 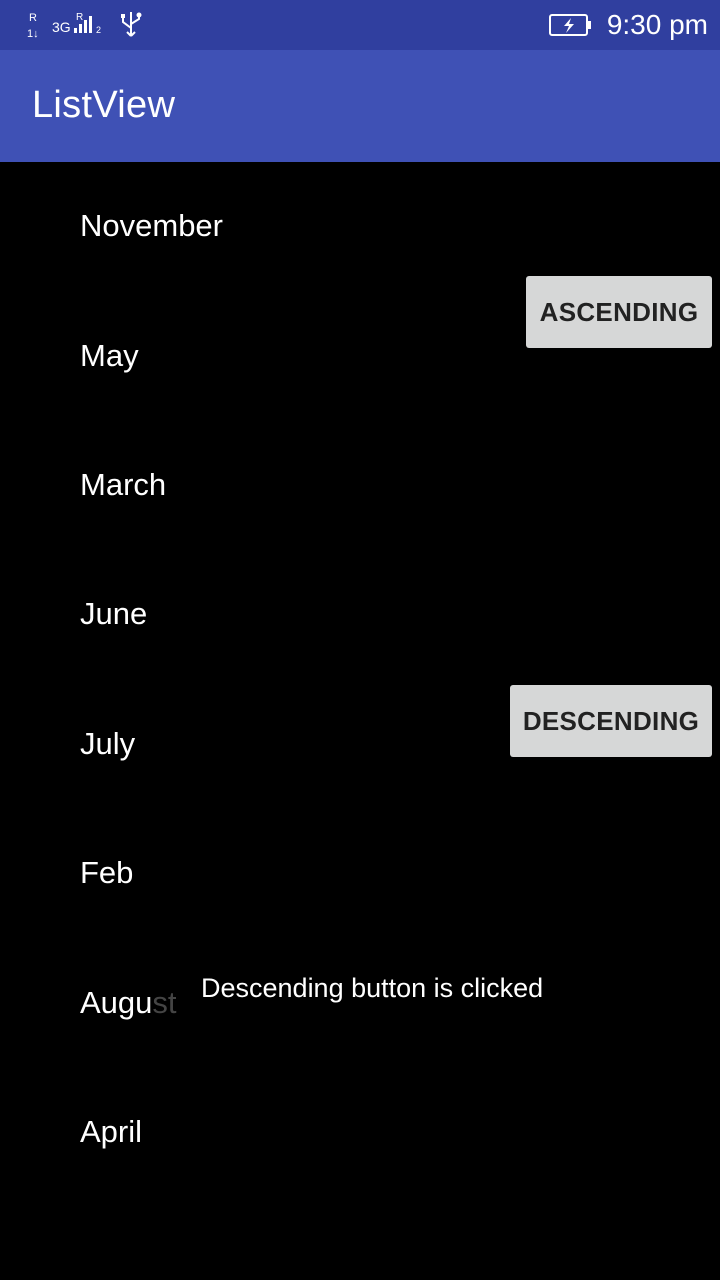 I want to click on list-item: June, so click(x=113, y=614).